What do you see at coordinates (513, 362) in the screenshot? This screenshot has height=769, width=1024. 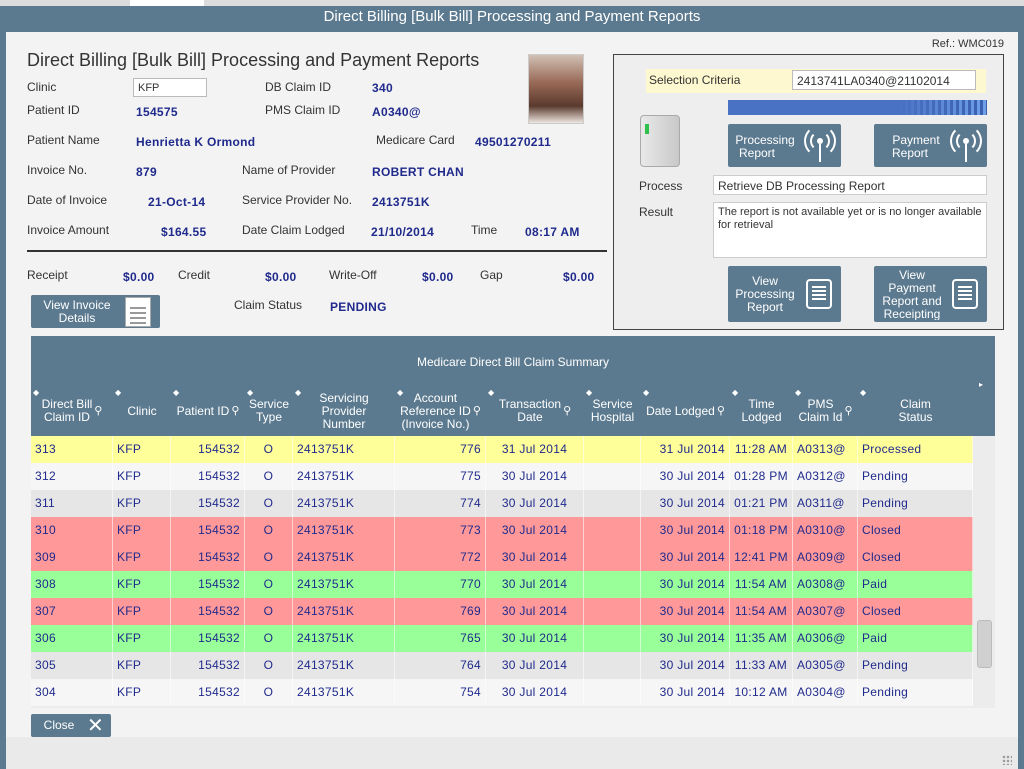 I see `table-caption: Medicare Direct Bill Claim Summary` at bounding box center [513, 362].